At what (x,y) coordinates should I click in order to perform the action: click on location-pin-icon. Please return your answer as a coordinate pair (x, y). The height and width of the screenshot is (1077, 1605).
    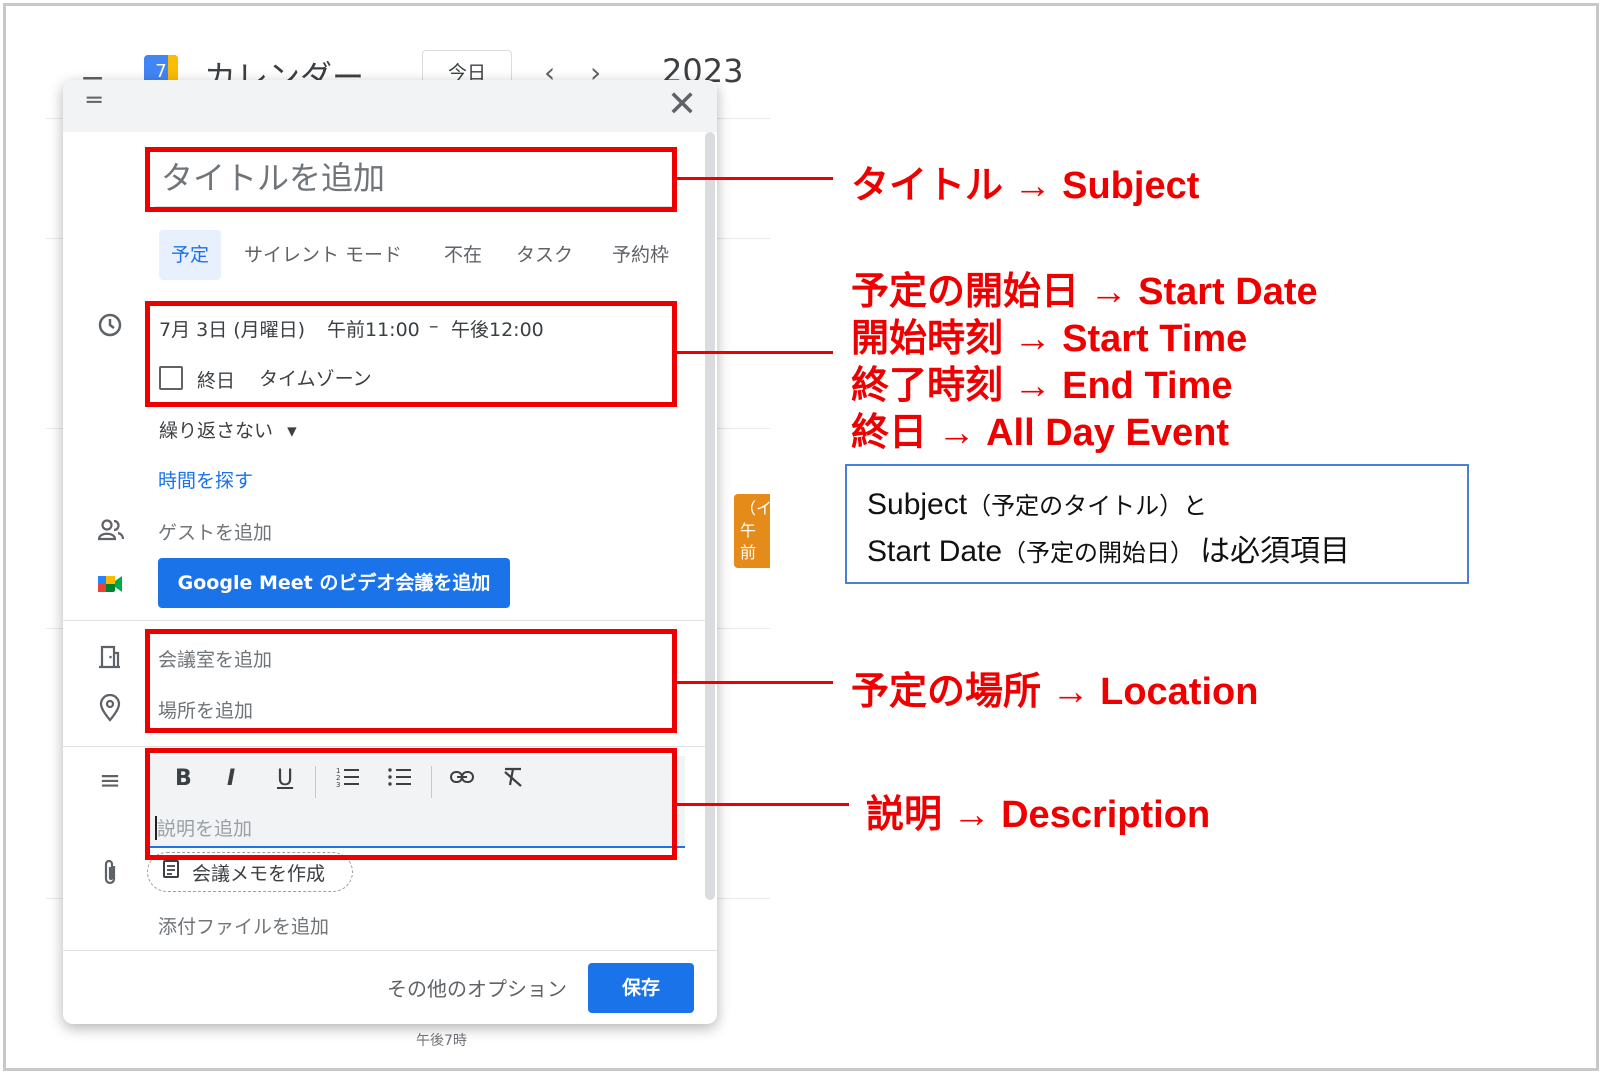
    Looking at the image, I should click on (110, 711).